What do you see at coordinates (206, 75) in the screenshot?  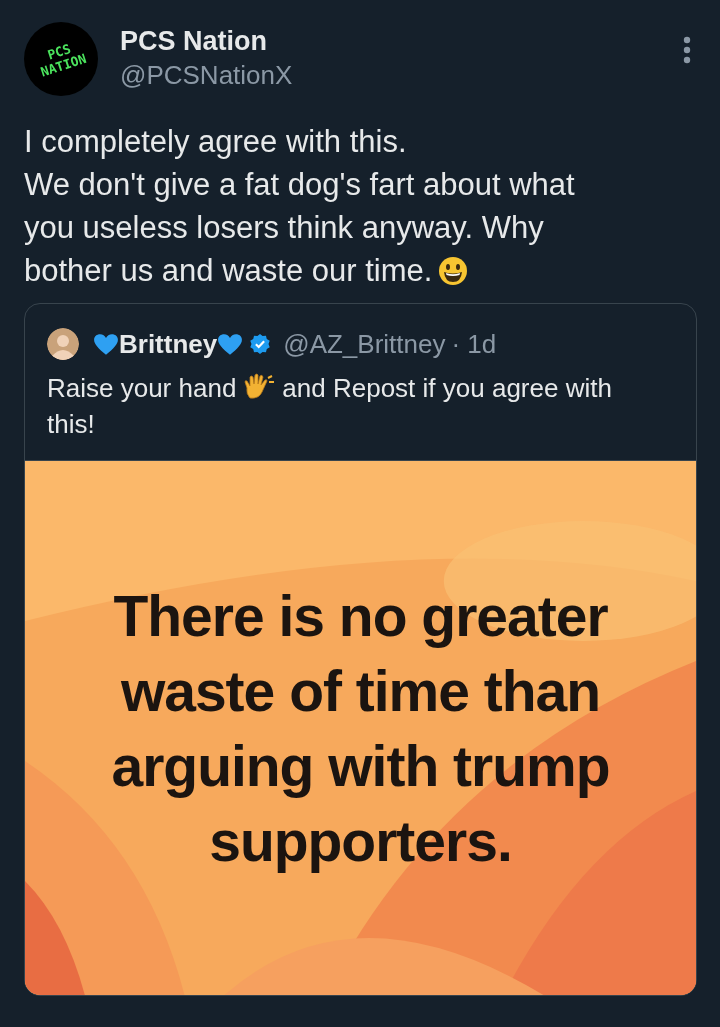 I see `author-handle: @PCSNationX` at bounding box center [206, 75].